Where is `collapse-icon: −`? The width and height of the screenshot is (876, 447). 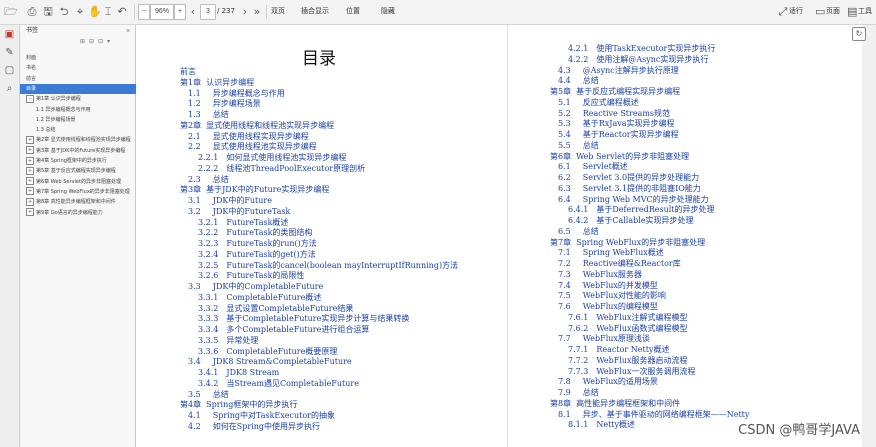 collapse-icon: − is located at coordinates (30, 98).